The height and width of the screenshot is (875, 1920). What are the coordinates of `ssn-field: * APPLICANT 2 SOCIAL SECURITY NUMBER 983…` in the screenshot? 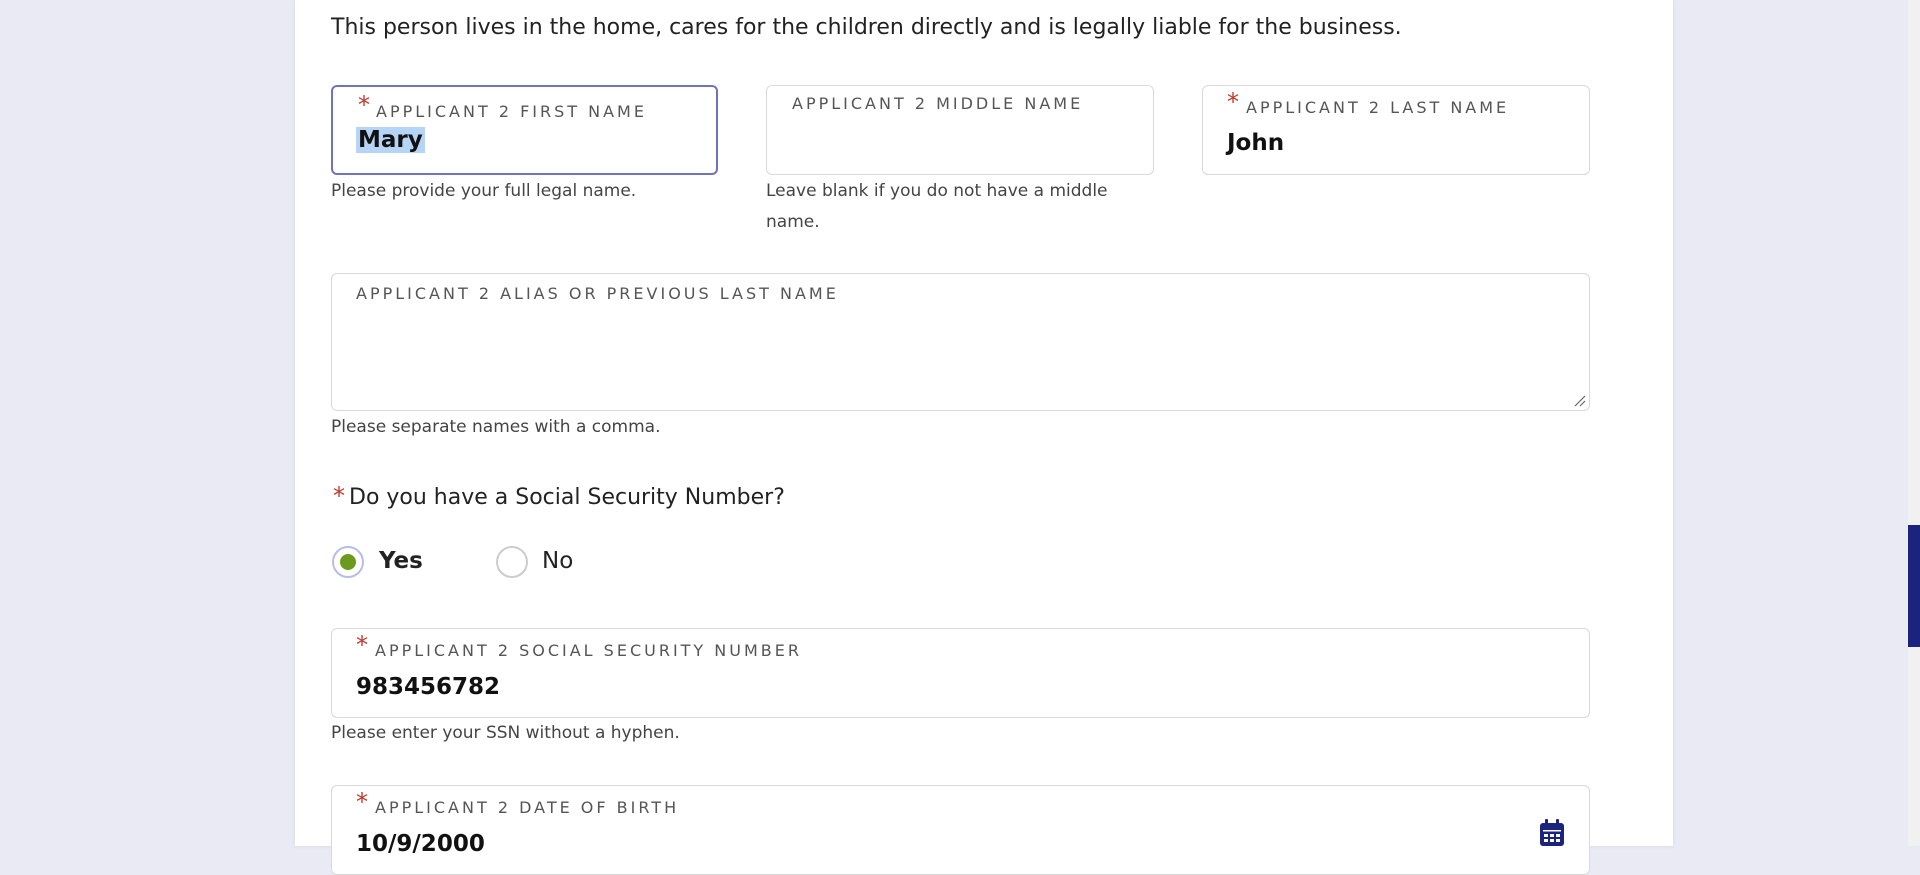 It's located at (960, 673).